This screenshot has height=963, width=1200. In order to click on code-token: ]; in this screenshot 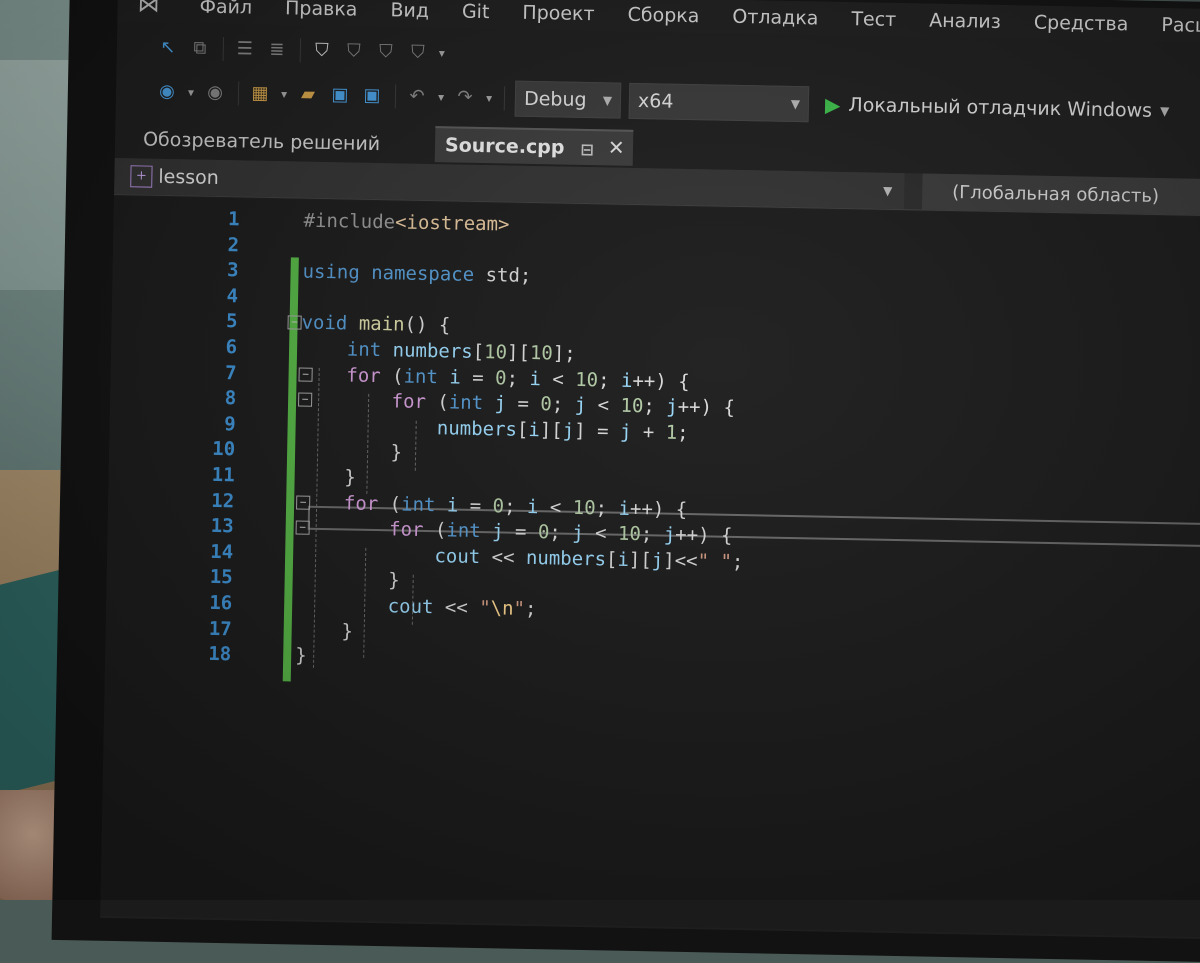, I will do `click(564, 353)`.